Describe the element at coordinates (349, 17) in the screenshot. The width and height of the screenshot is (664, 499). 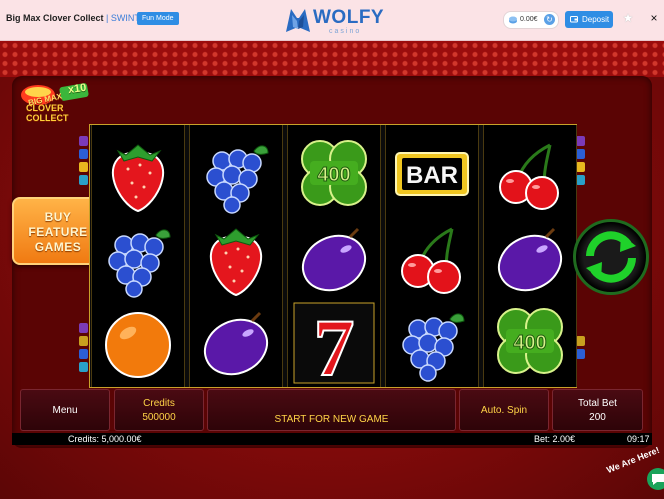
I see `logo-text: WOLFY` at that location.